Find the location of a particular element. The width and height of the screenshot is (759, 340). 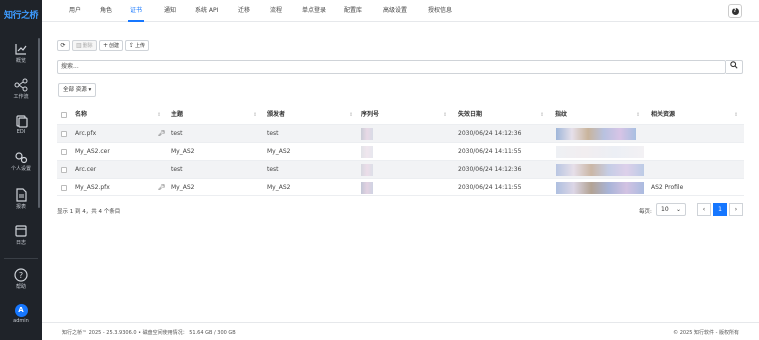

serial-redacted is located at coordinates (367, 152).